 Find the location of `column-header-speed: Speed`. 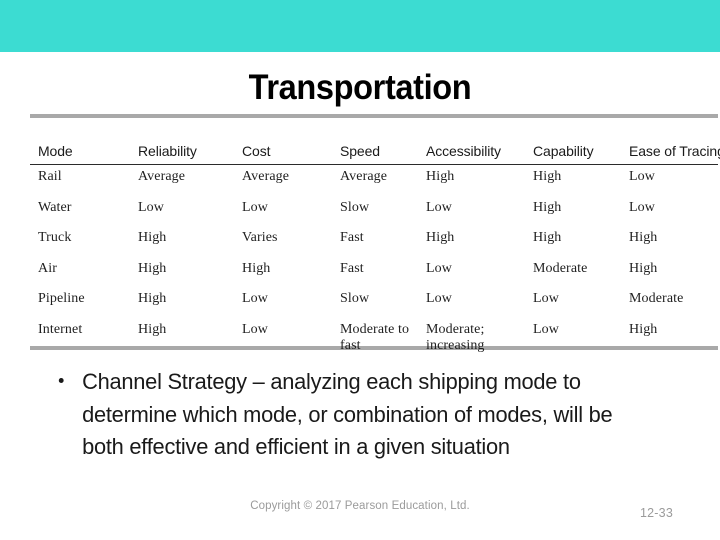

column-header-speed: Speed is located at coordinates (360, 151).